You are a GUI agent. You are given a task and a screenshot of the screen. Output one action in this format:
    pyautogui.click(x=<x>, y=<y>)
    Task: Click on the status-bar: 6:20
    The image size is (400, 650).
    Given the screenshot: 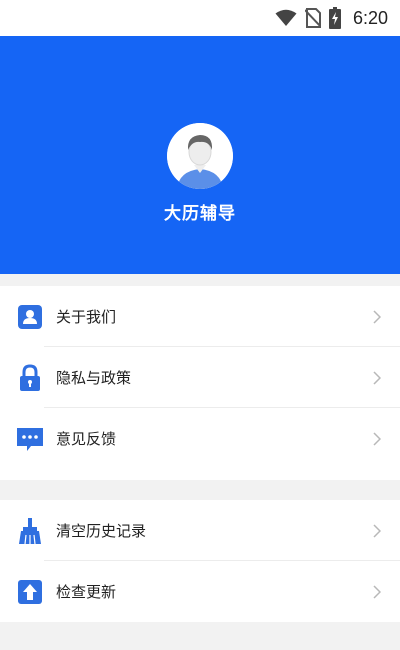 What is the action you would take?
    pyautogui.click(x=200, y=18)
    